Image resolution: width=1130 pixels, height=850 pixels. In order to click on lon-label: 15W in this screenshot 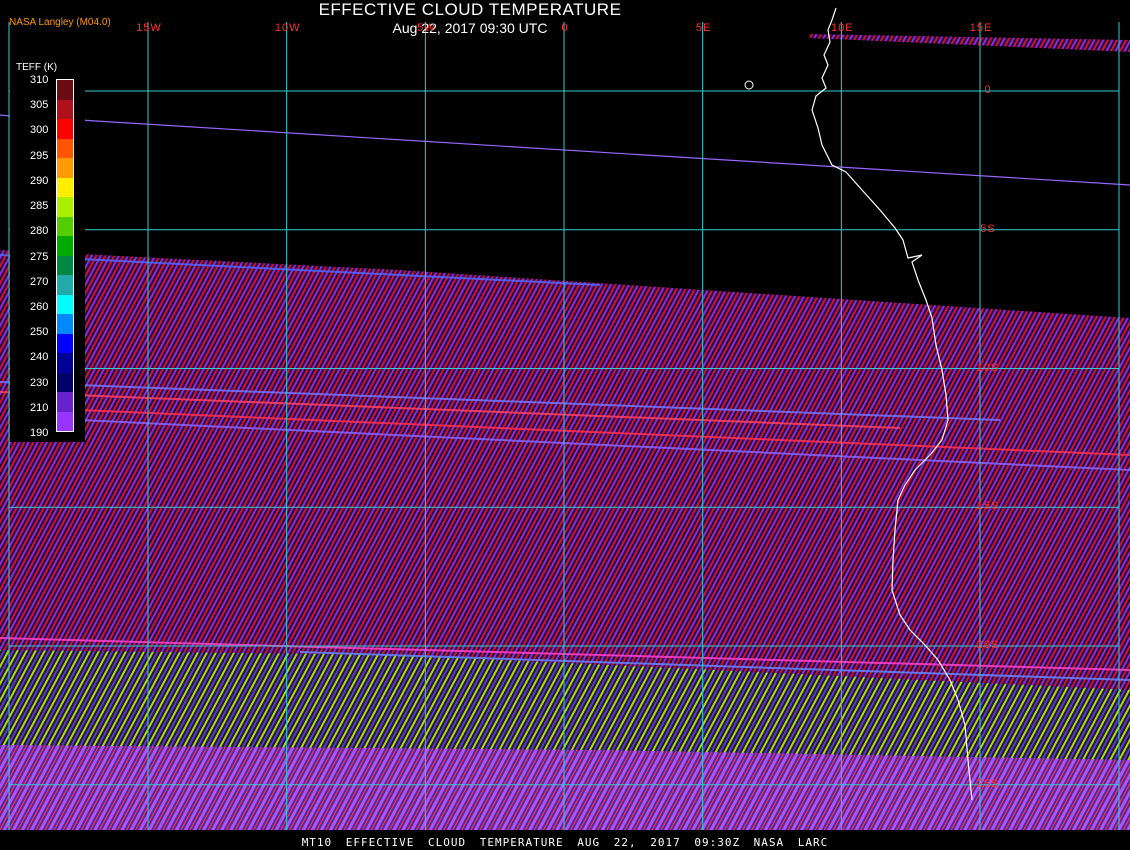, I will do `click(149, 28)`.